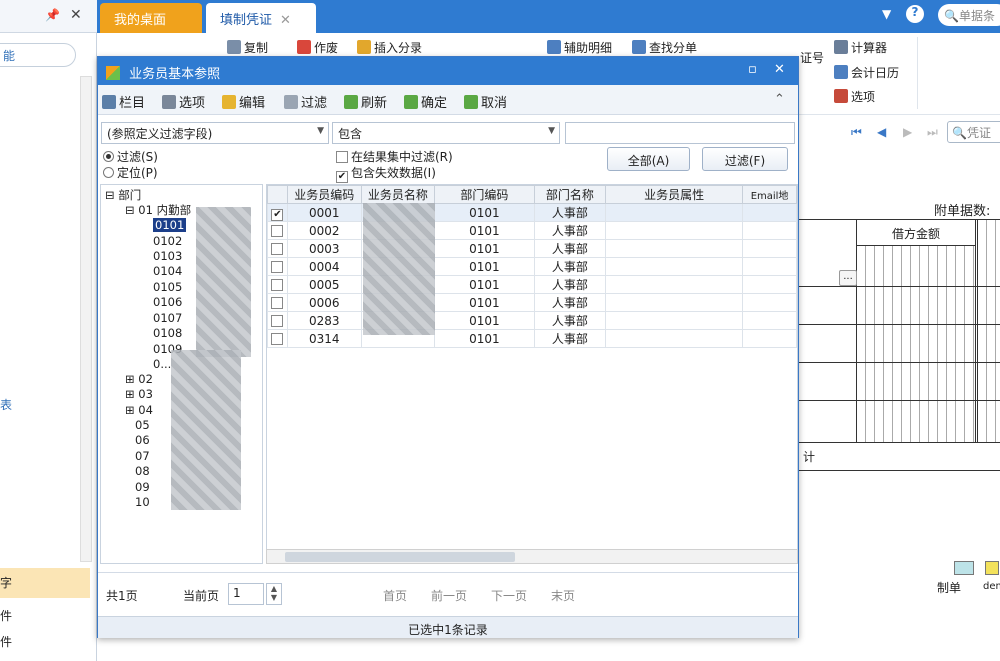 This screenshot has width=1000, height=661. What do you see at coordinates (866, 72) in the screenshot?
I see `calendar-button: 会计日历` at bounding box center [866, 72].